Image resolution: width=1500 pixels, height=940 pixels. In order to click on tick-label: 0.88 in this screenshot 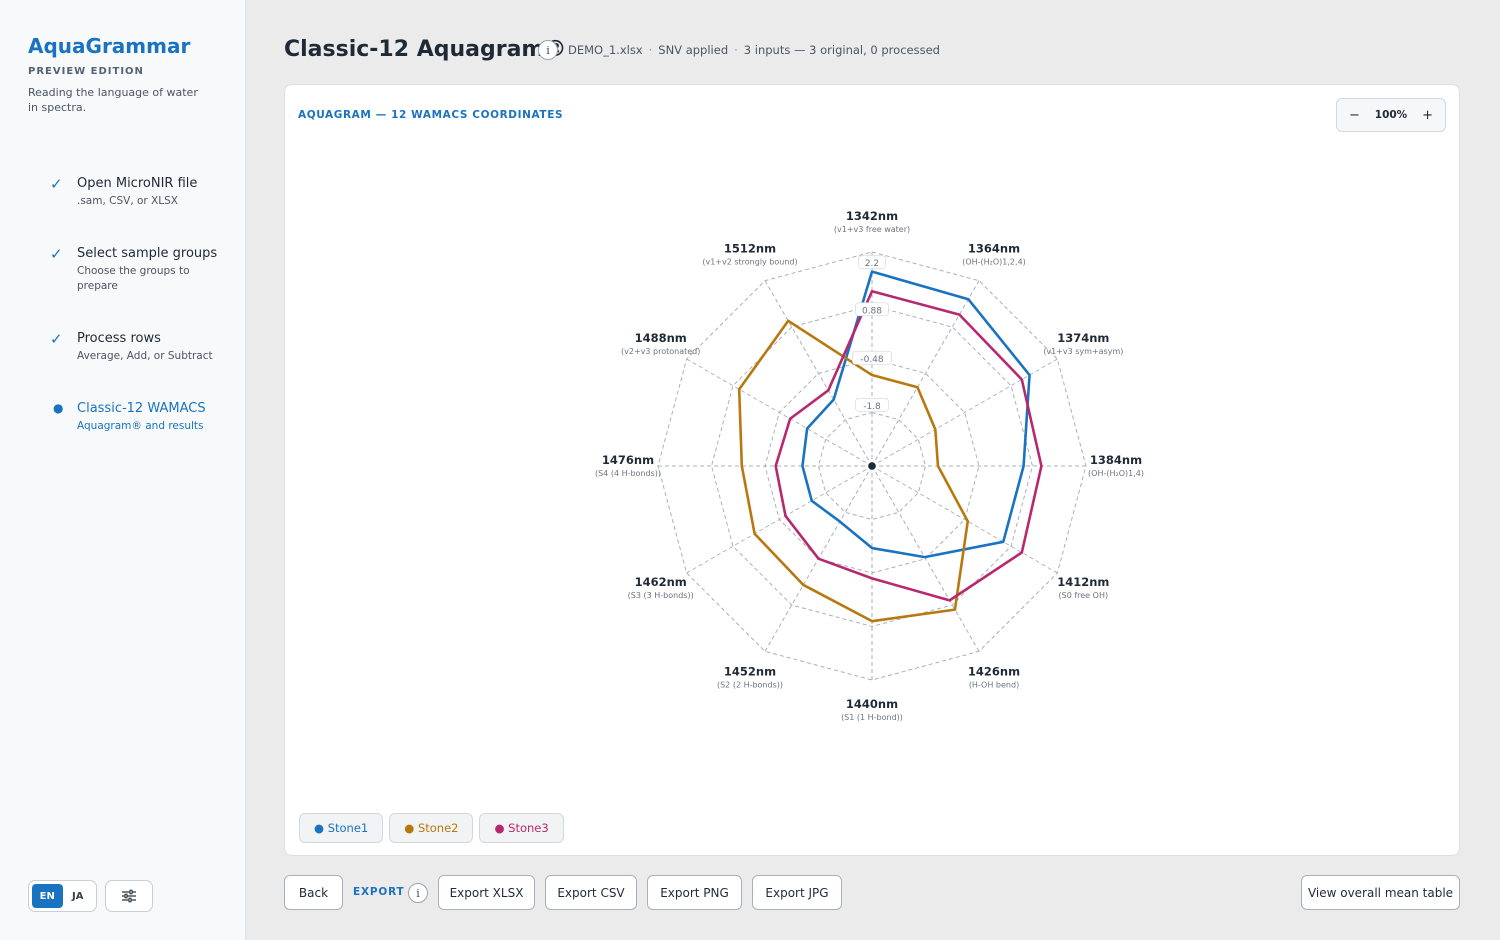, I will do `click(872, 311)`.